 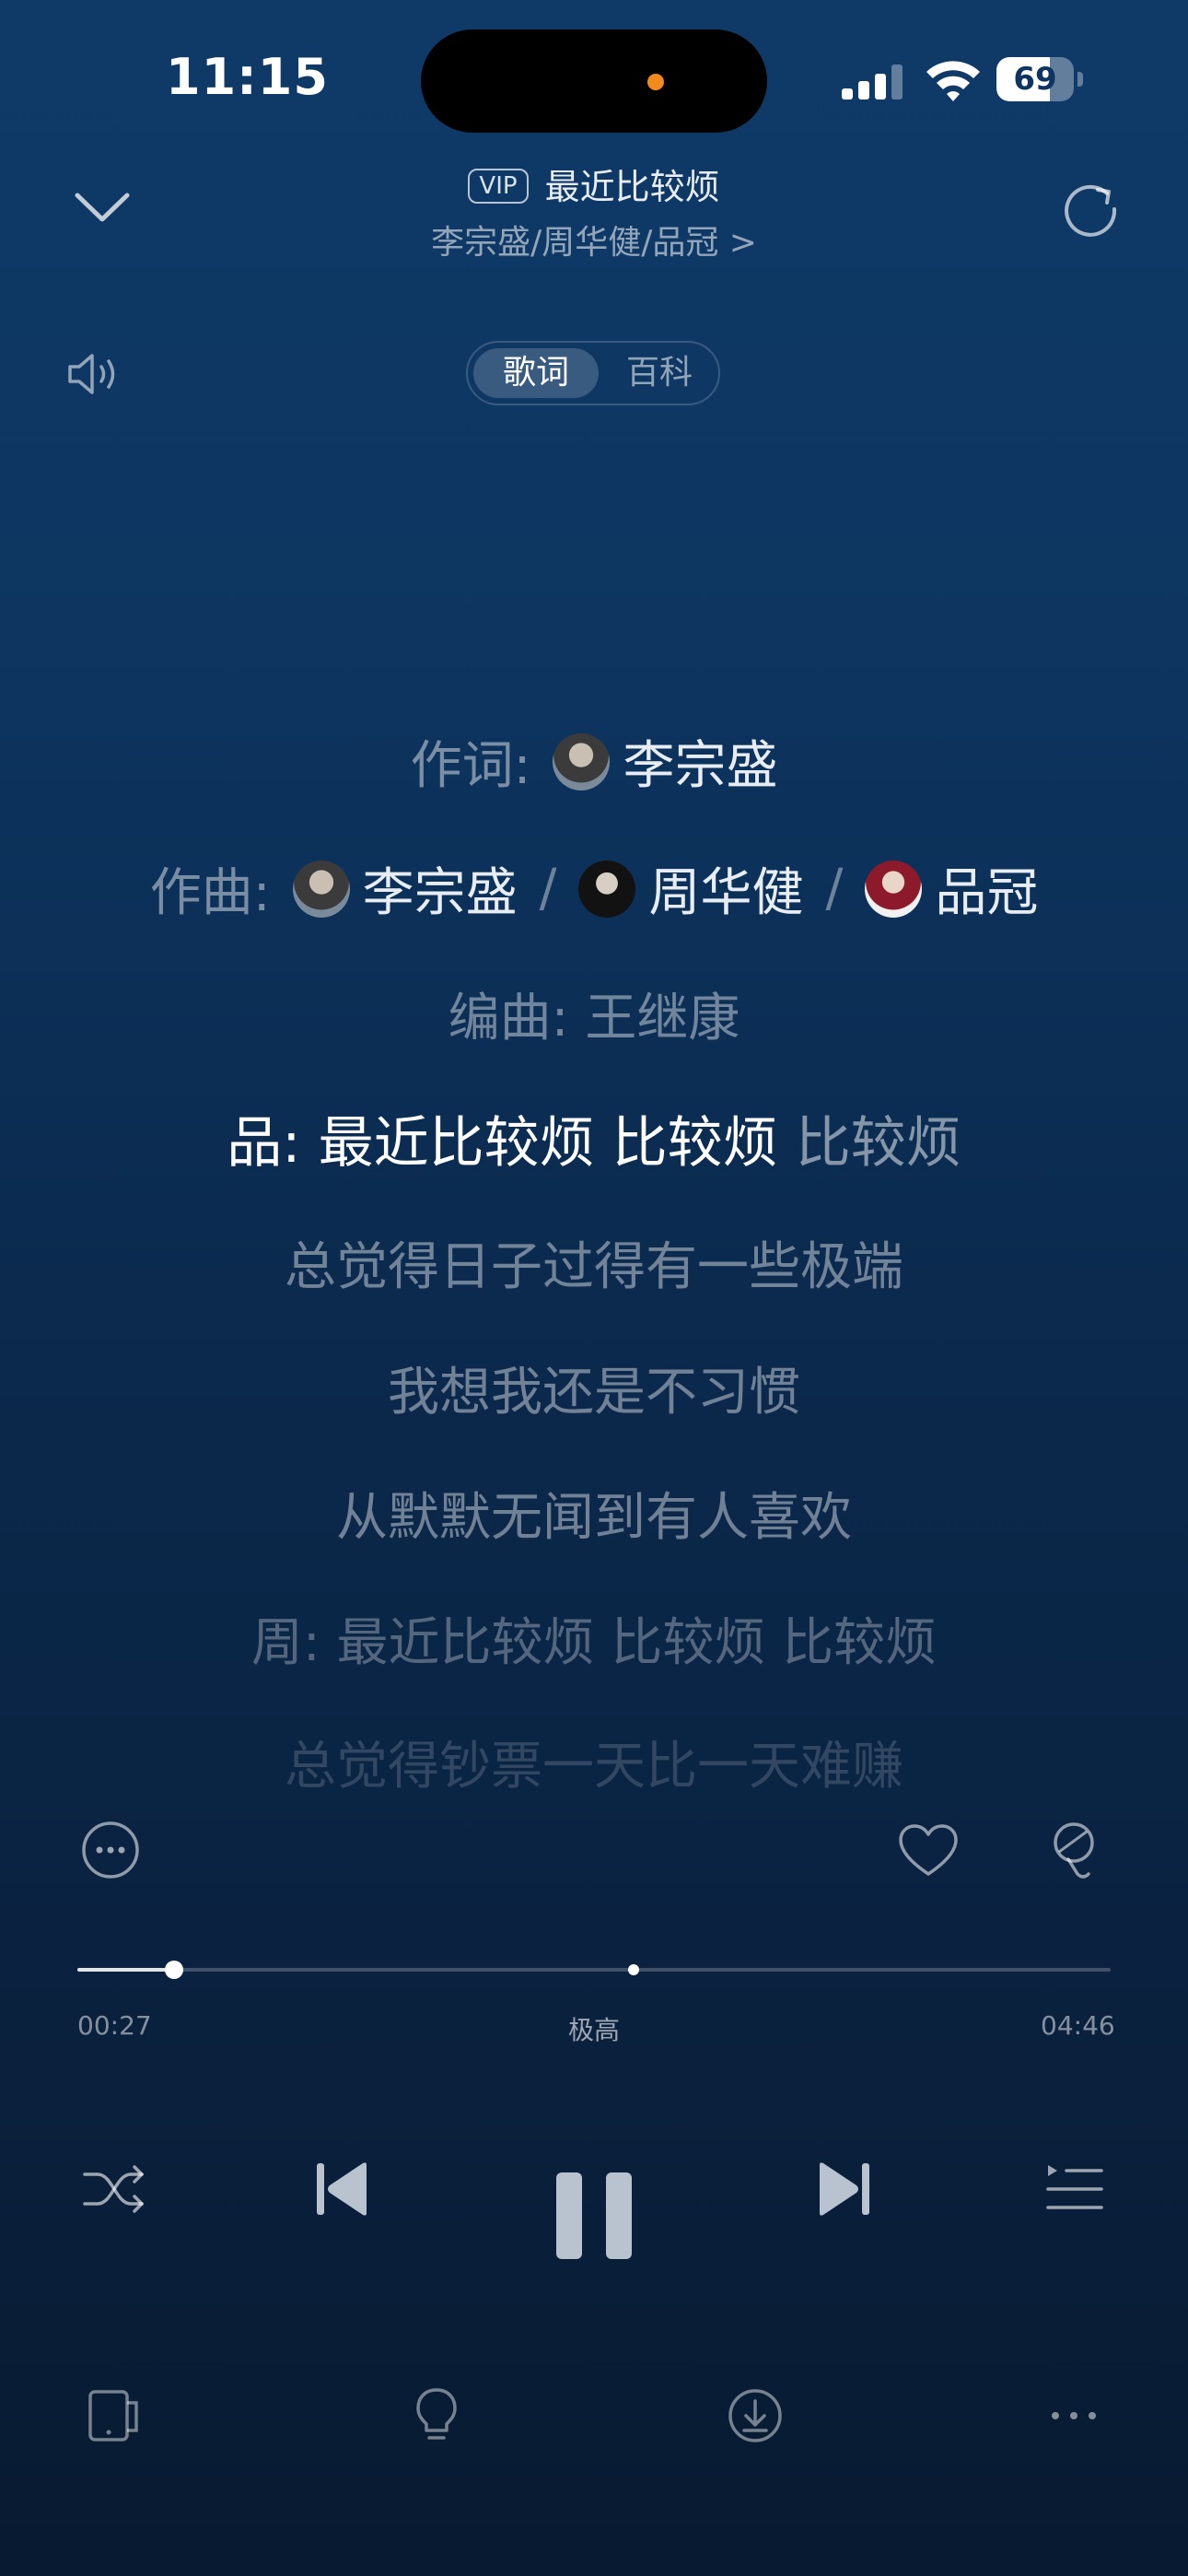 What do you see at coordinates (655, 82) in the screenshot?
I see `recording-dot` at bounding box center [655, 82].